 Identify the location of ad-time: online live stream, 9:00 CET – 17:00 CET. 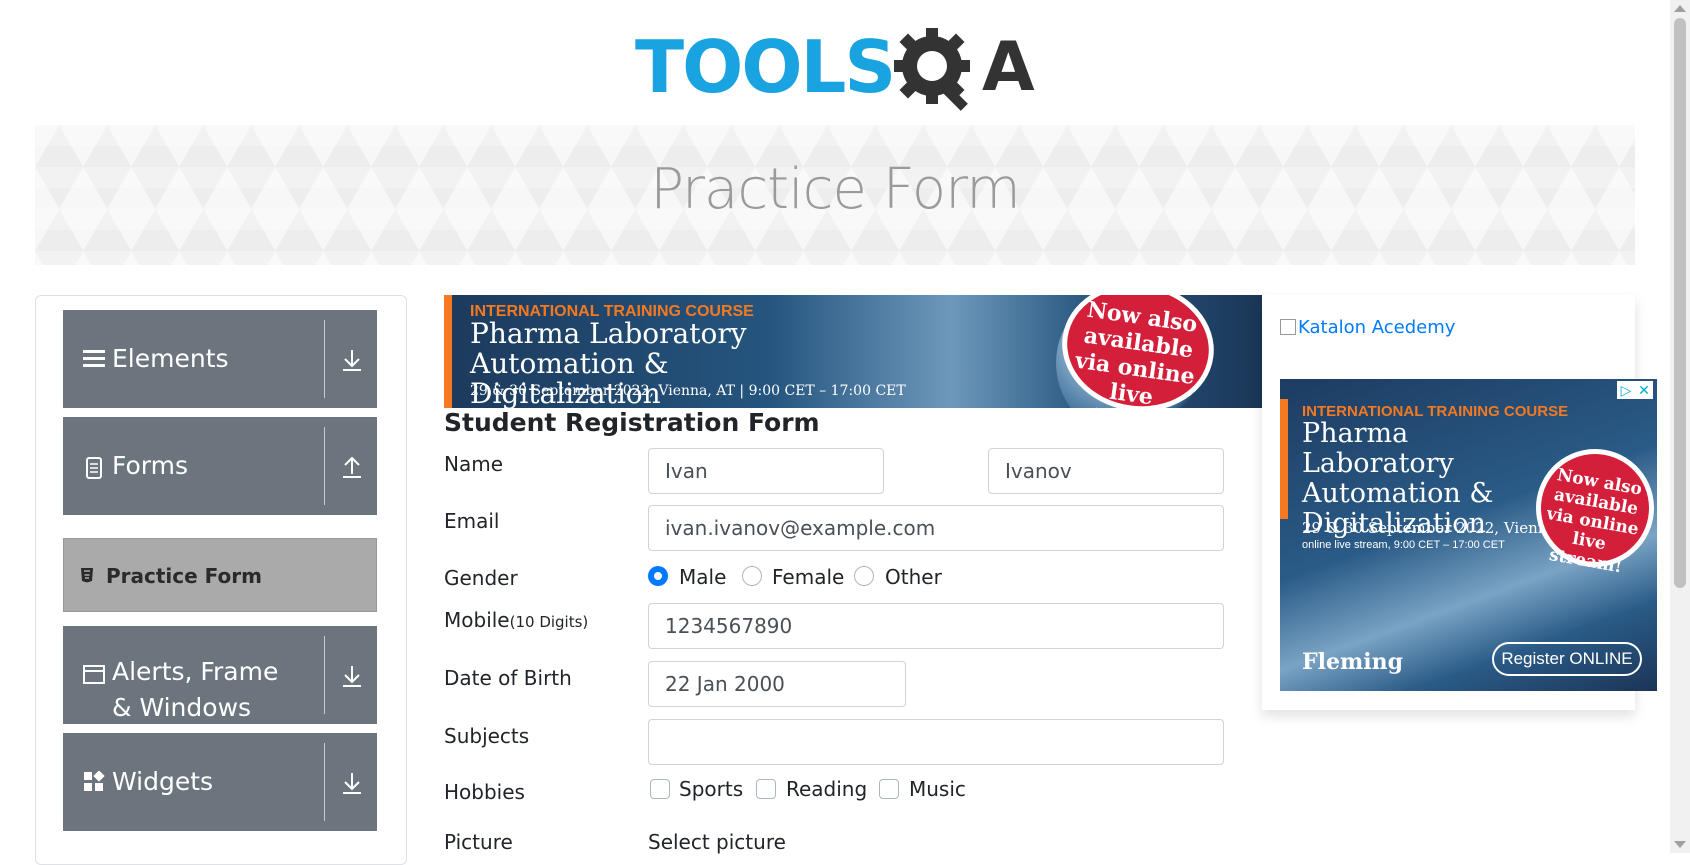
(1403, 545).